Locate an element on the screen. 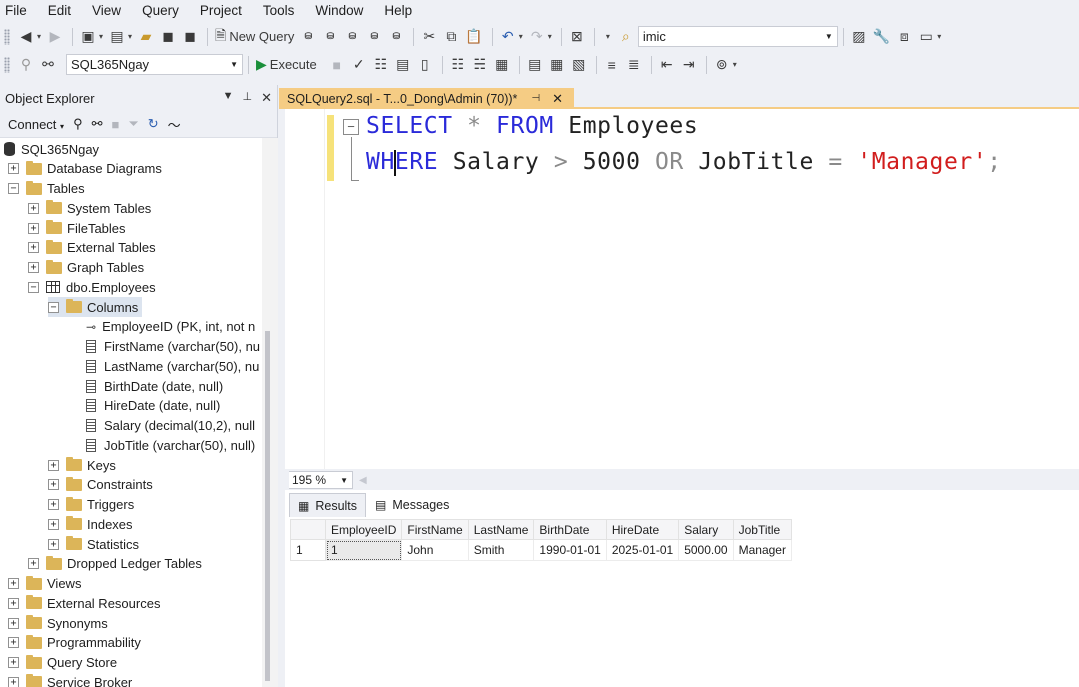 This screenshot has width=1079, height=687. properties-wrench-icon: 🔧 is located at coordinates (881, 37).